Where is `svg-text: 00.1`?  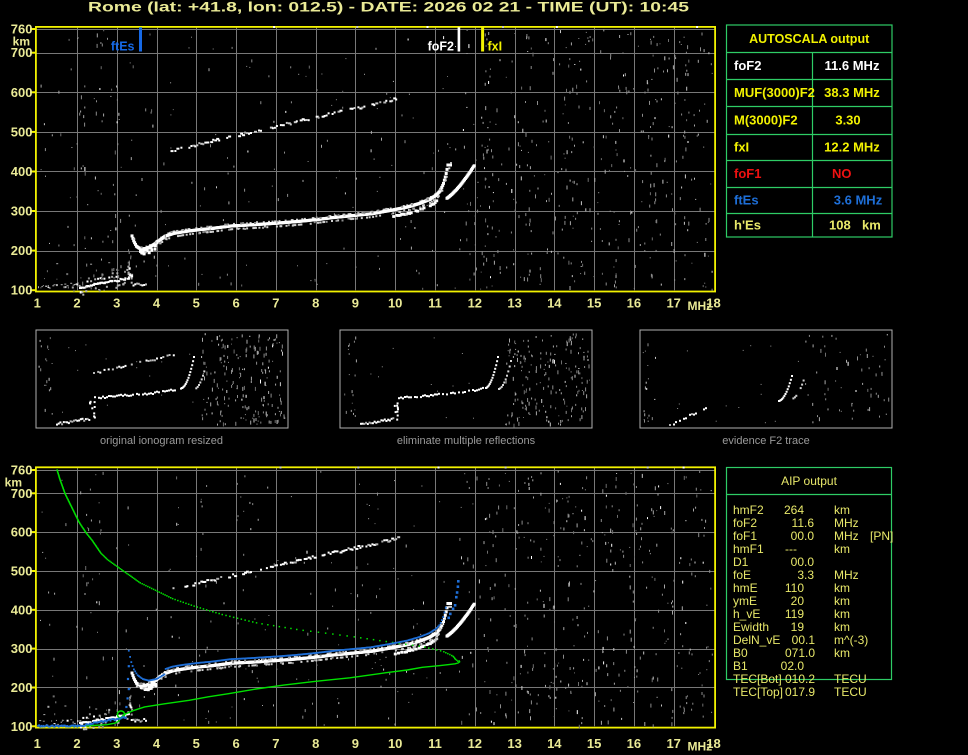
svg-text: 00.1 is located at coordinates (804, 640).